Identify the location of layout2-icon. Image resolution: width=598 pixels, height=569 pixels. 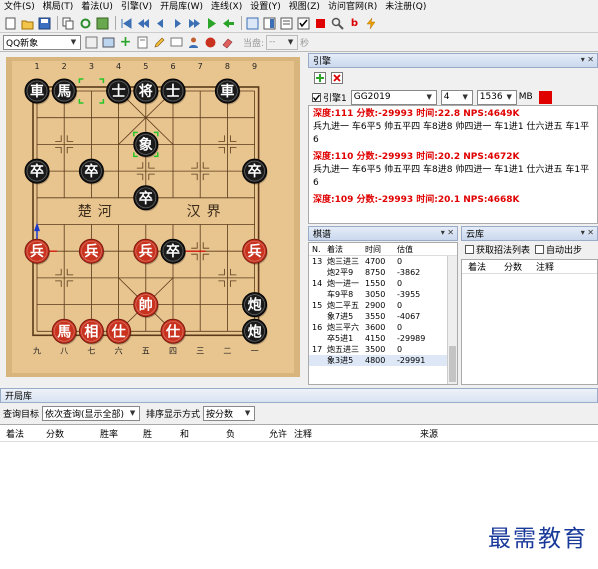
(269, 23).